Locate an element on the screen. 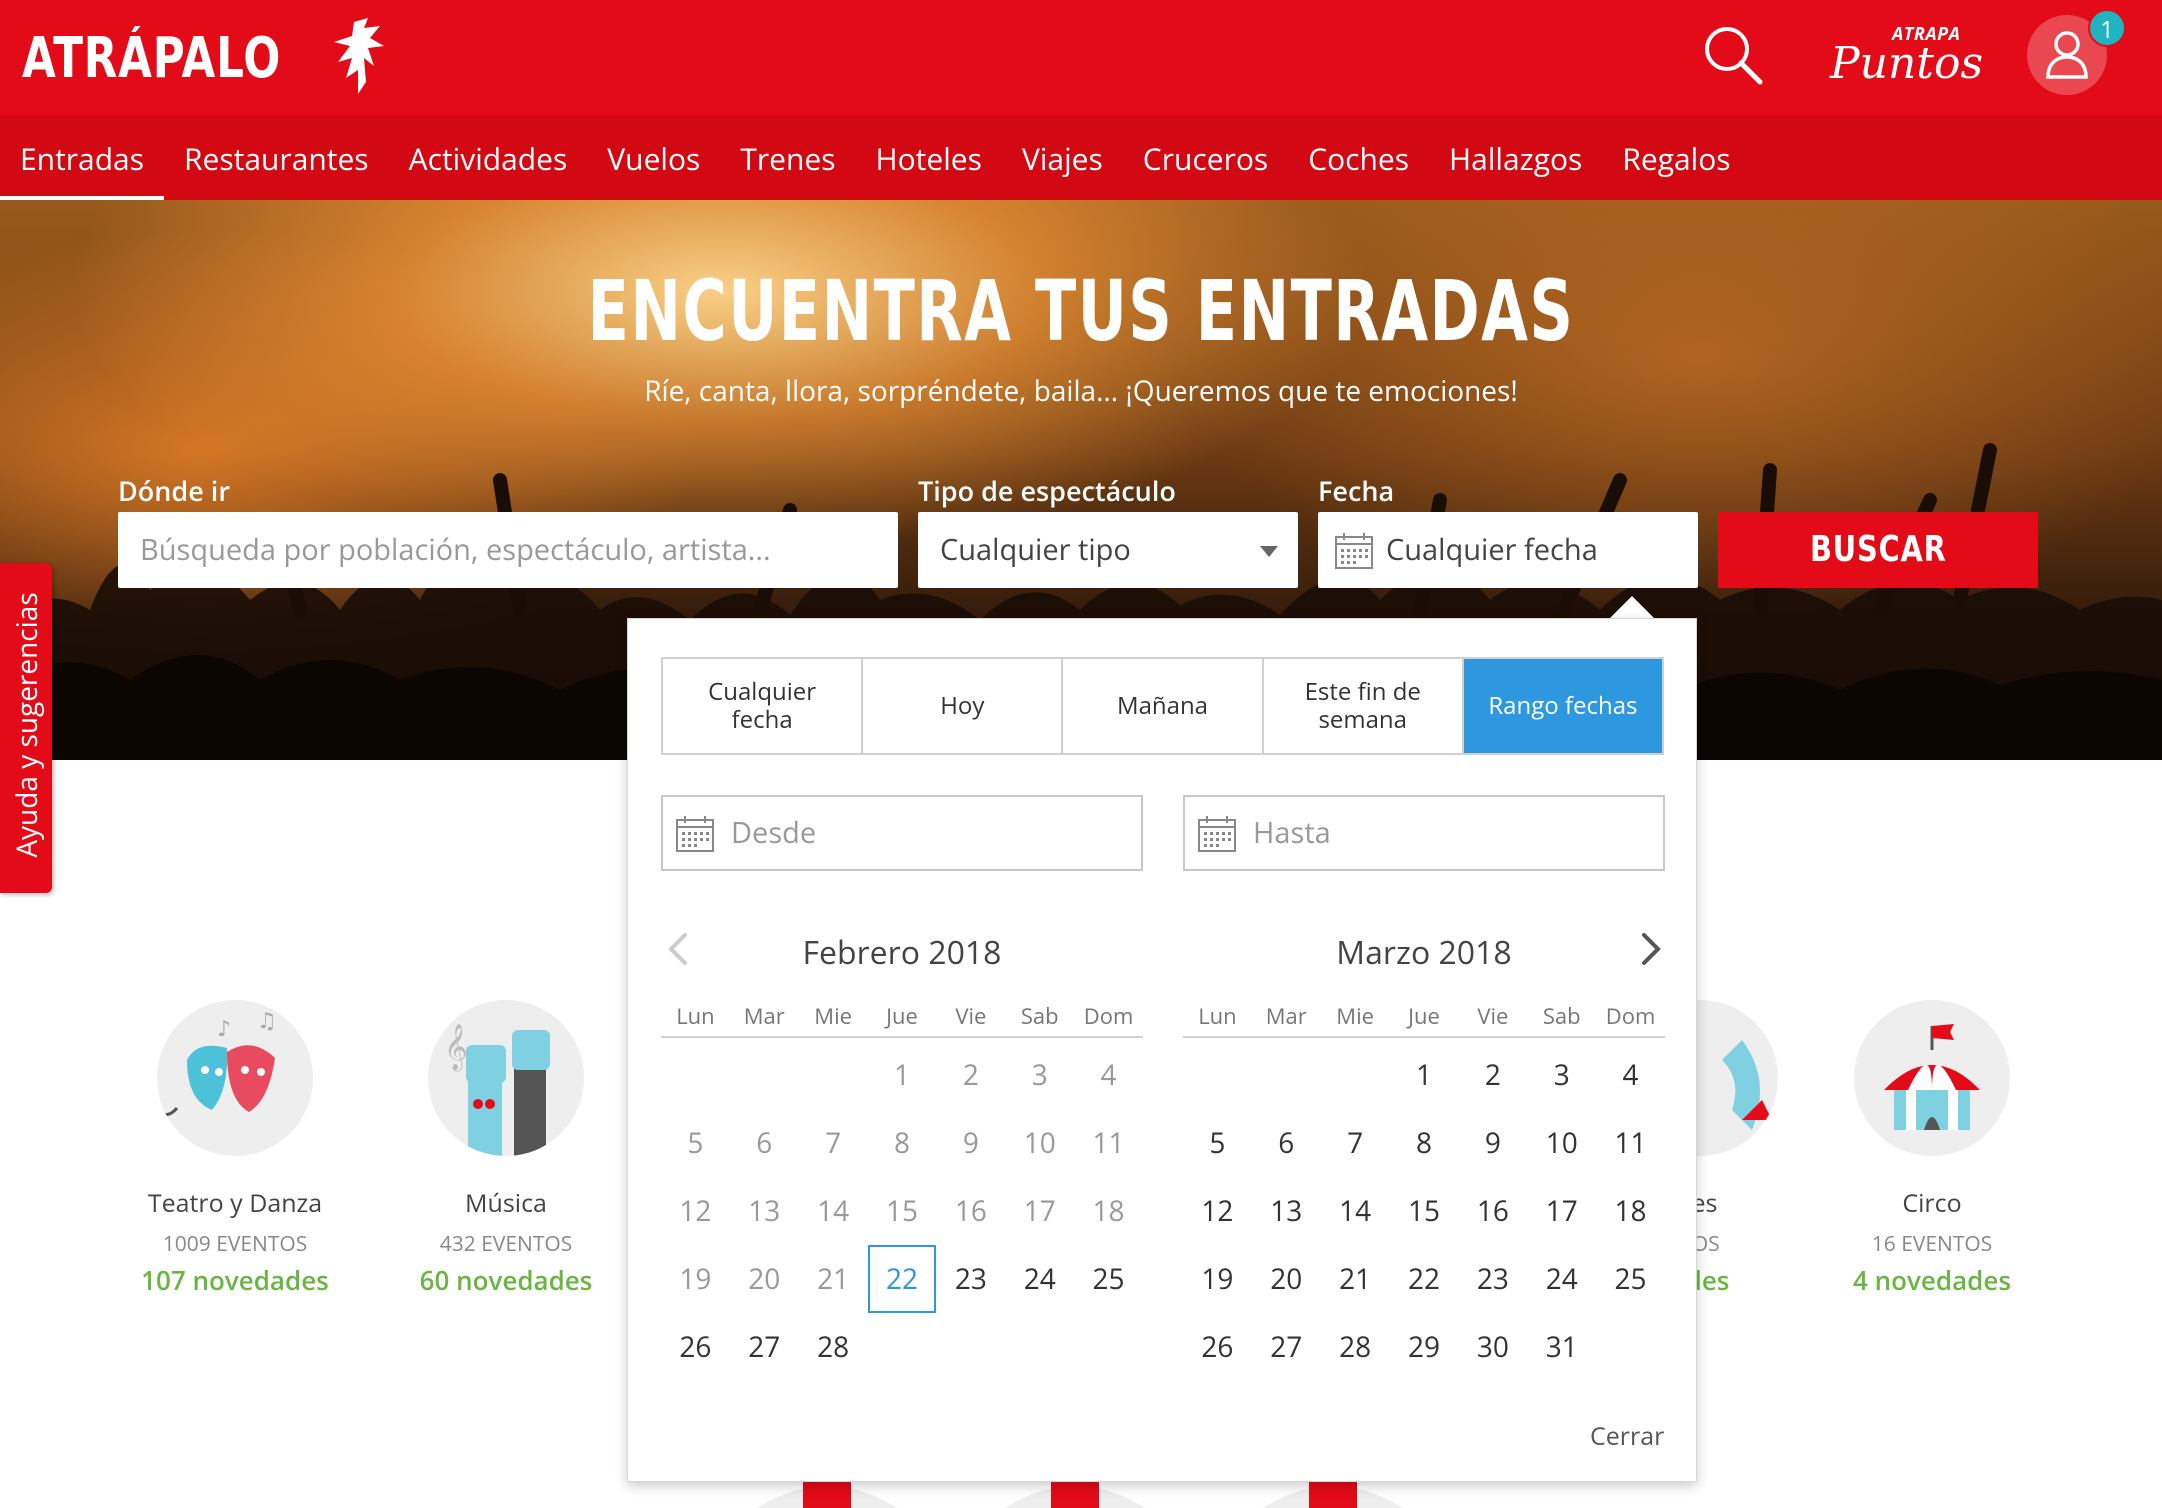  category-news: 107 novedades is located at coordinates (235, 1280).